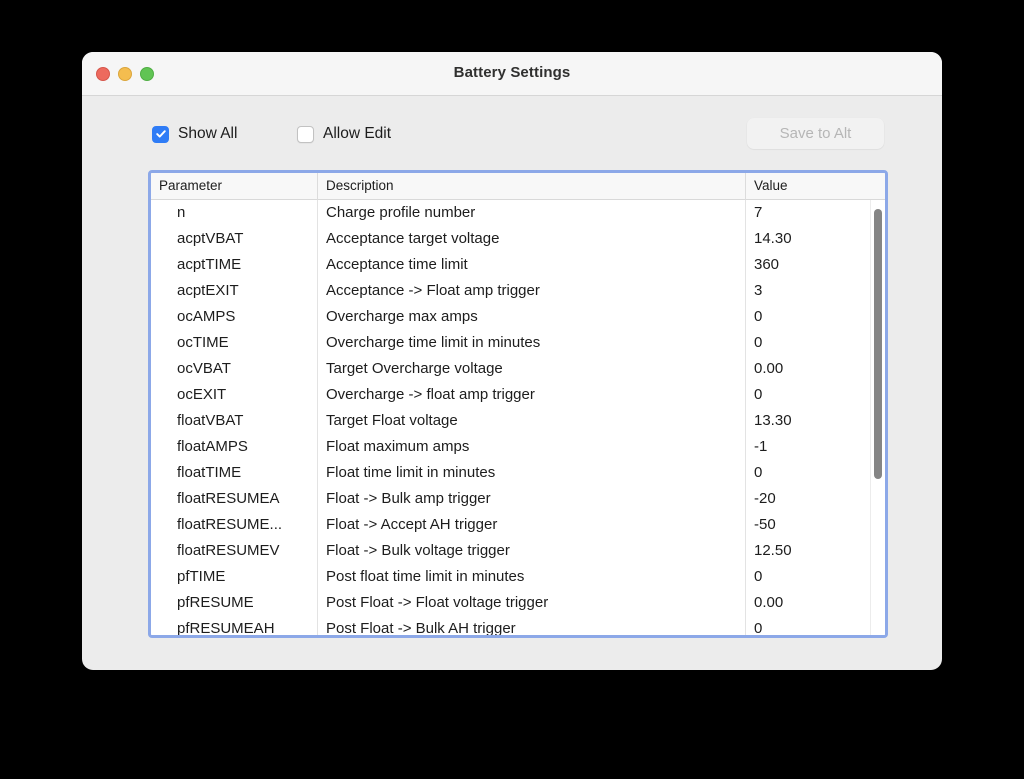 This screenshot has height=779, width=1024. What do you see at coordinates (767, 264) in the screenshot?
I see `cell-value: 360` at bounding box center [767, 264].